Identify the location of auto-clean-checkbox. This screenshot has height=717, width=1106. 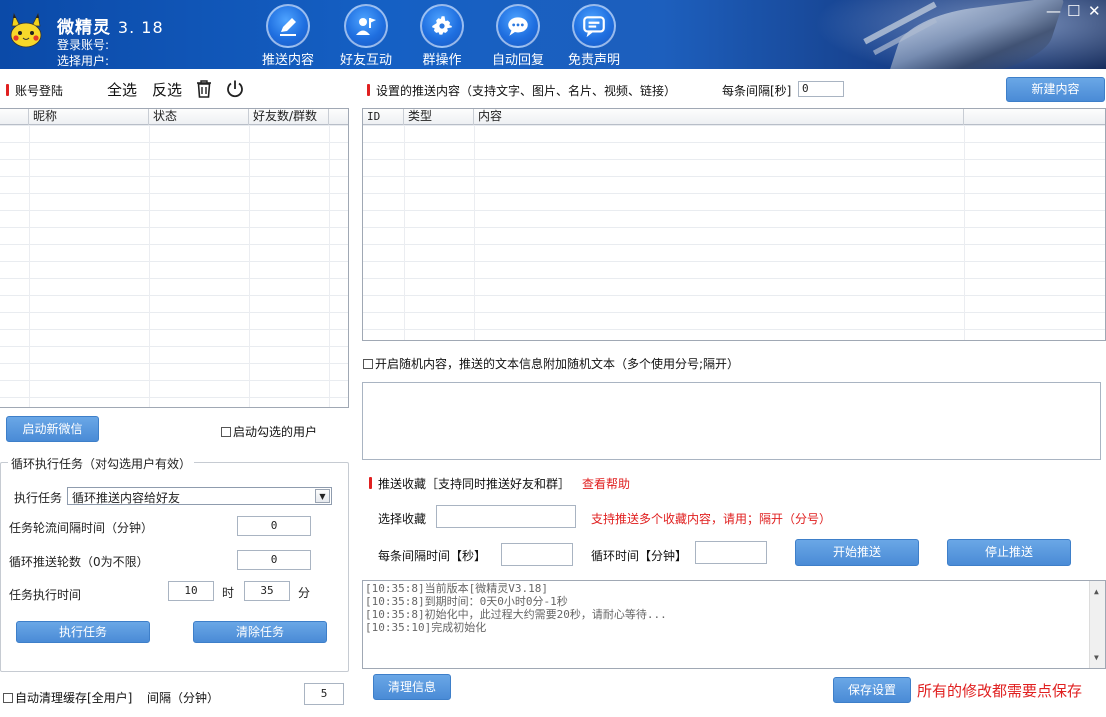
(8, 698).